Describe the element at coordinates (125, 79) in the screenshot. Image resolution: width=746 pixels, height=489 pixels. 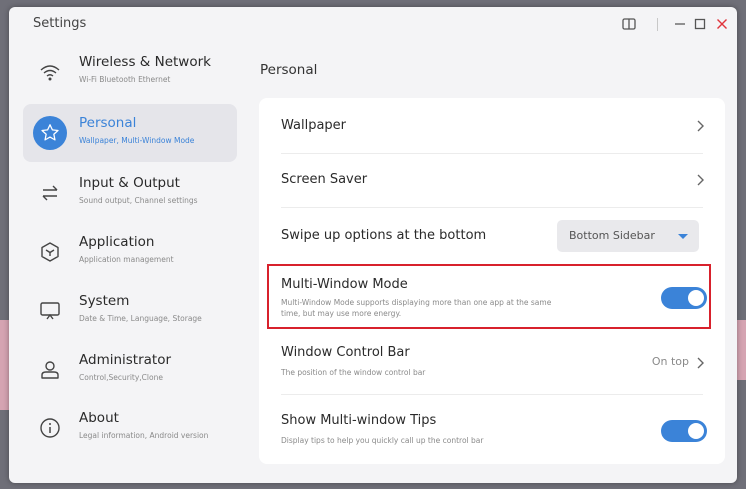
I see `sidebar-item-subtitle: Wi-Fi Bluetooth Ethernet` at that location.